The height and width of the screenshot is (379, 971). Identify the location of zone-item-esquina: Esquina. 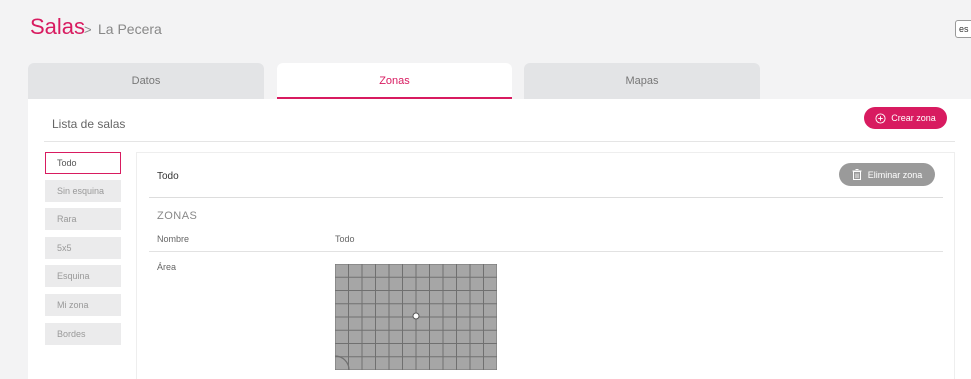
(83, 276).